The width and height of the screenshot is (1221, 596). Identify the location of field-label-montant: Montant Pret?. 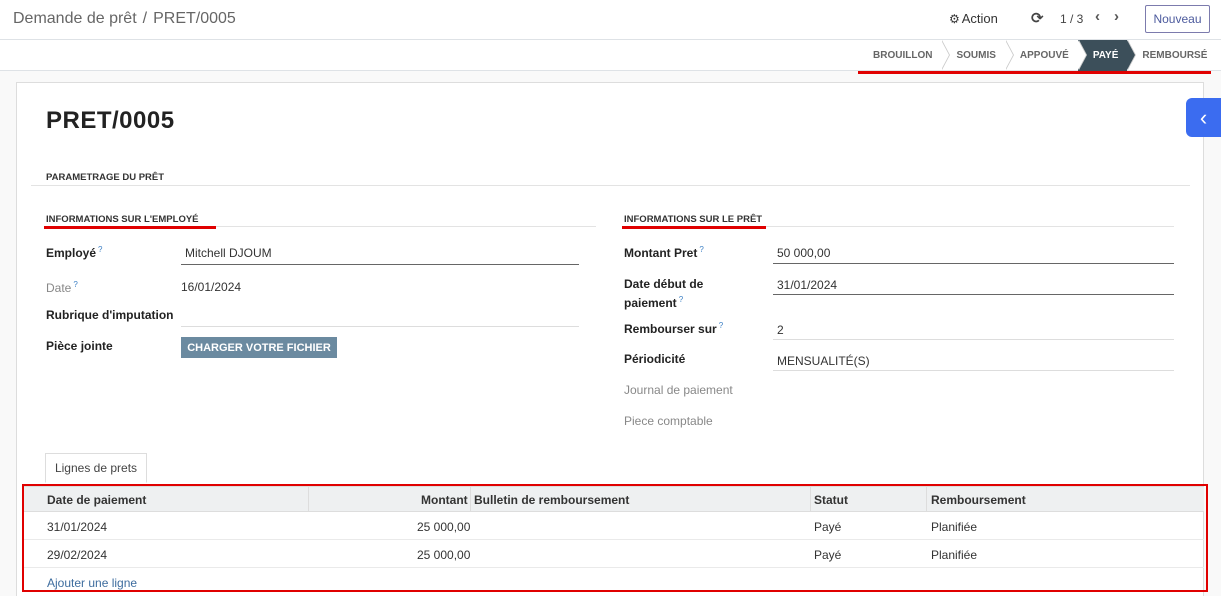
(664, 252).